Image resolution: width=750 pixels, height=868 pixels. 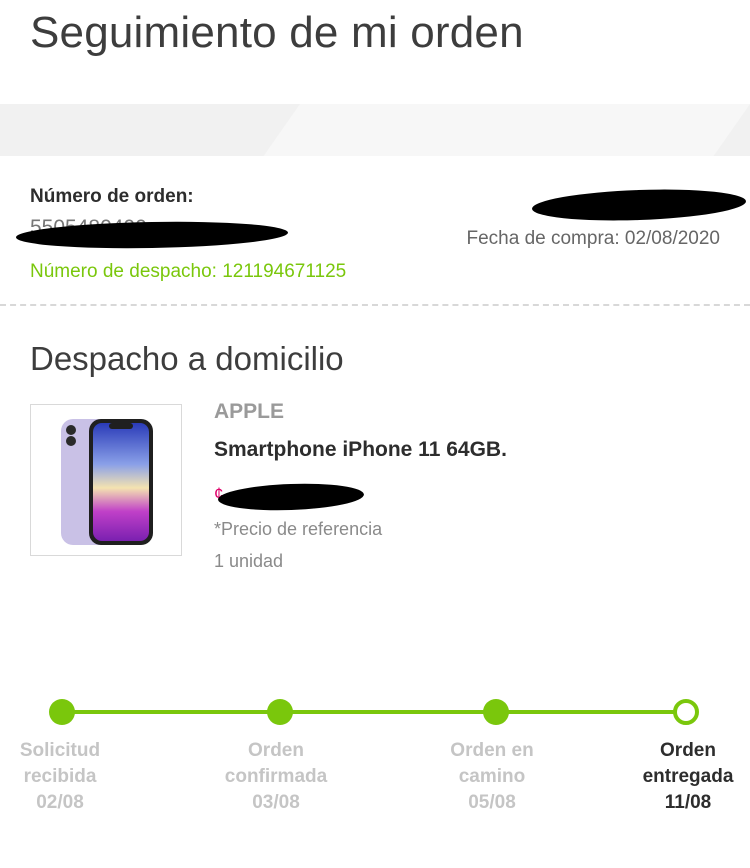 I want to click on step-label-line1: Solicitud, so click(x=60, y=750).